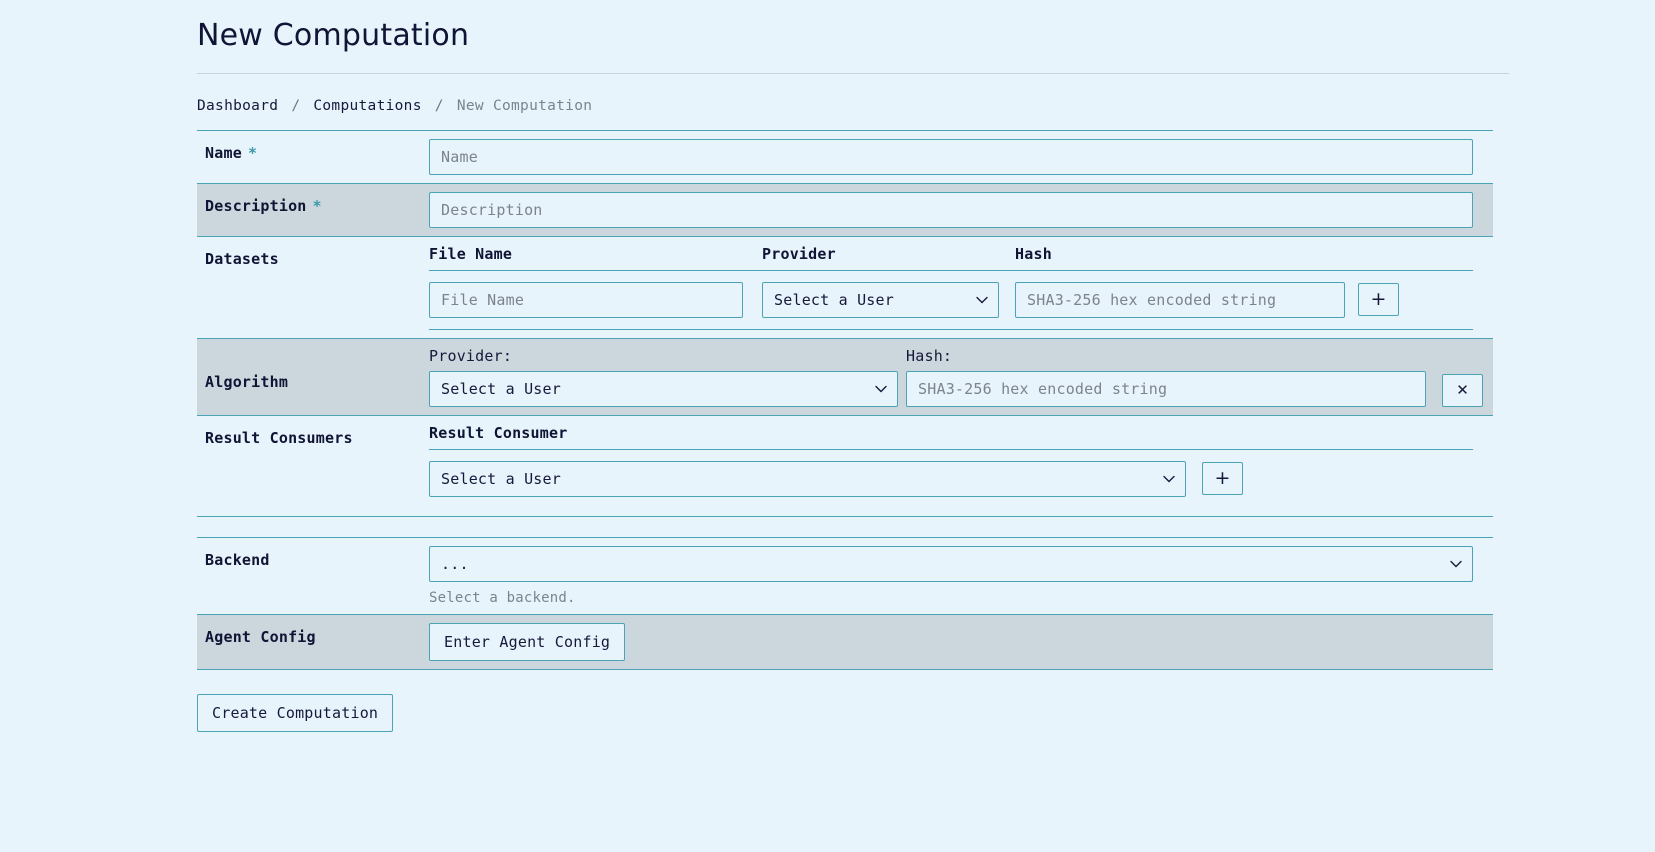  I want to click on dataset-provider-cell: Select a User, so click(888, 299).